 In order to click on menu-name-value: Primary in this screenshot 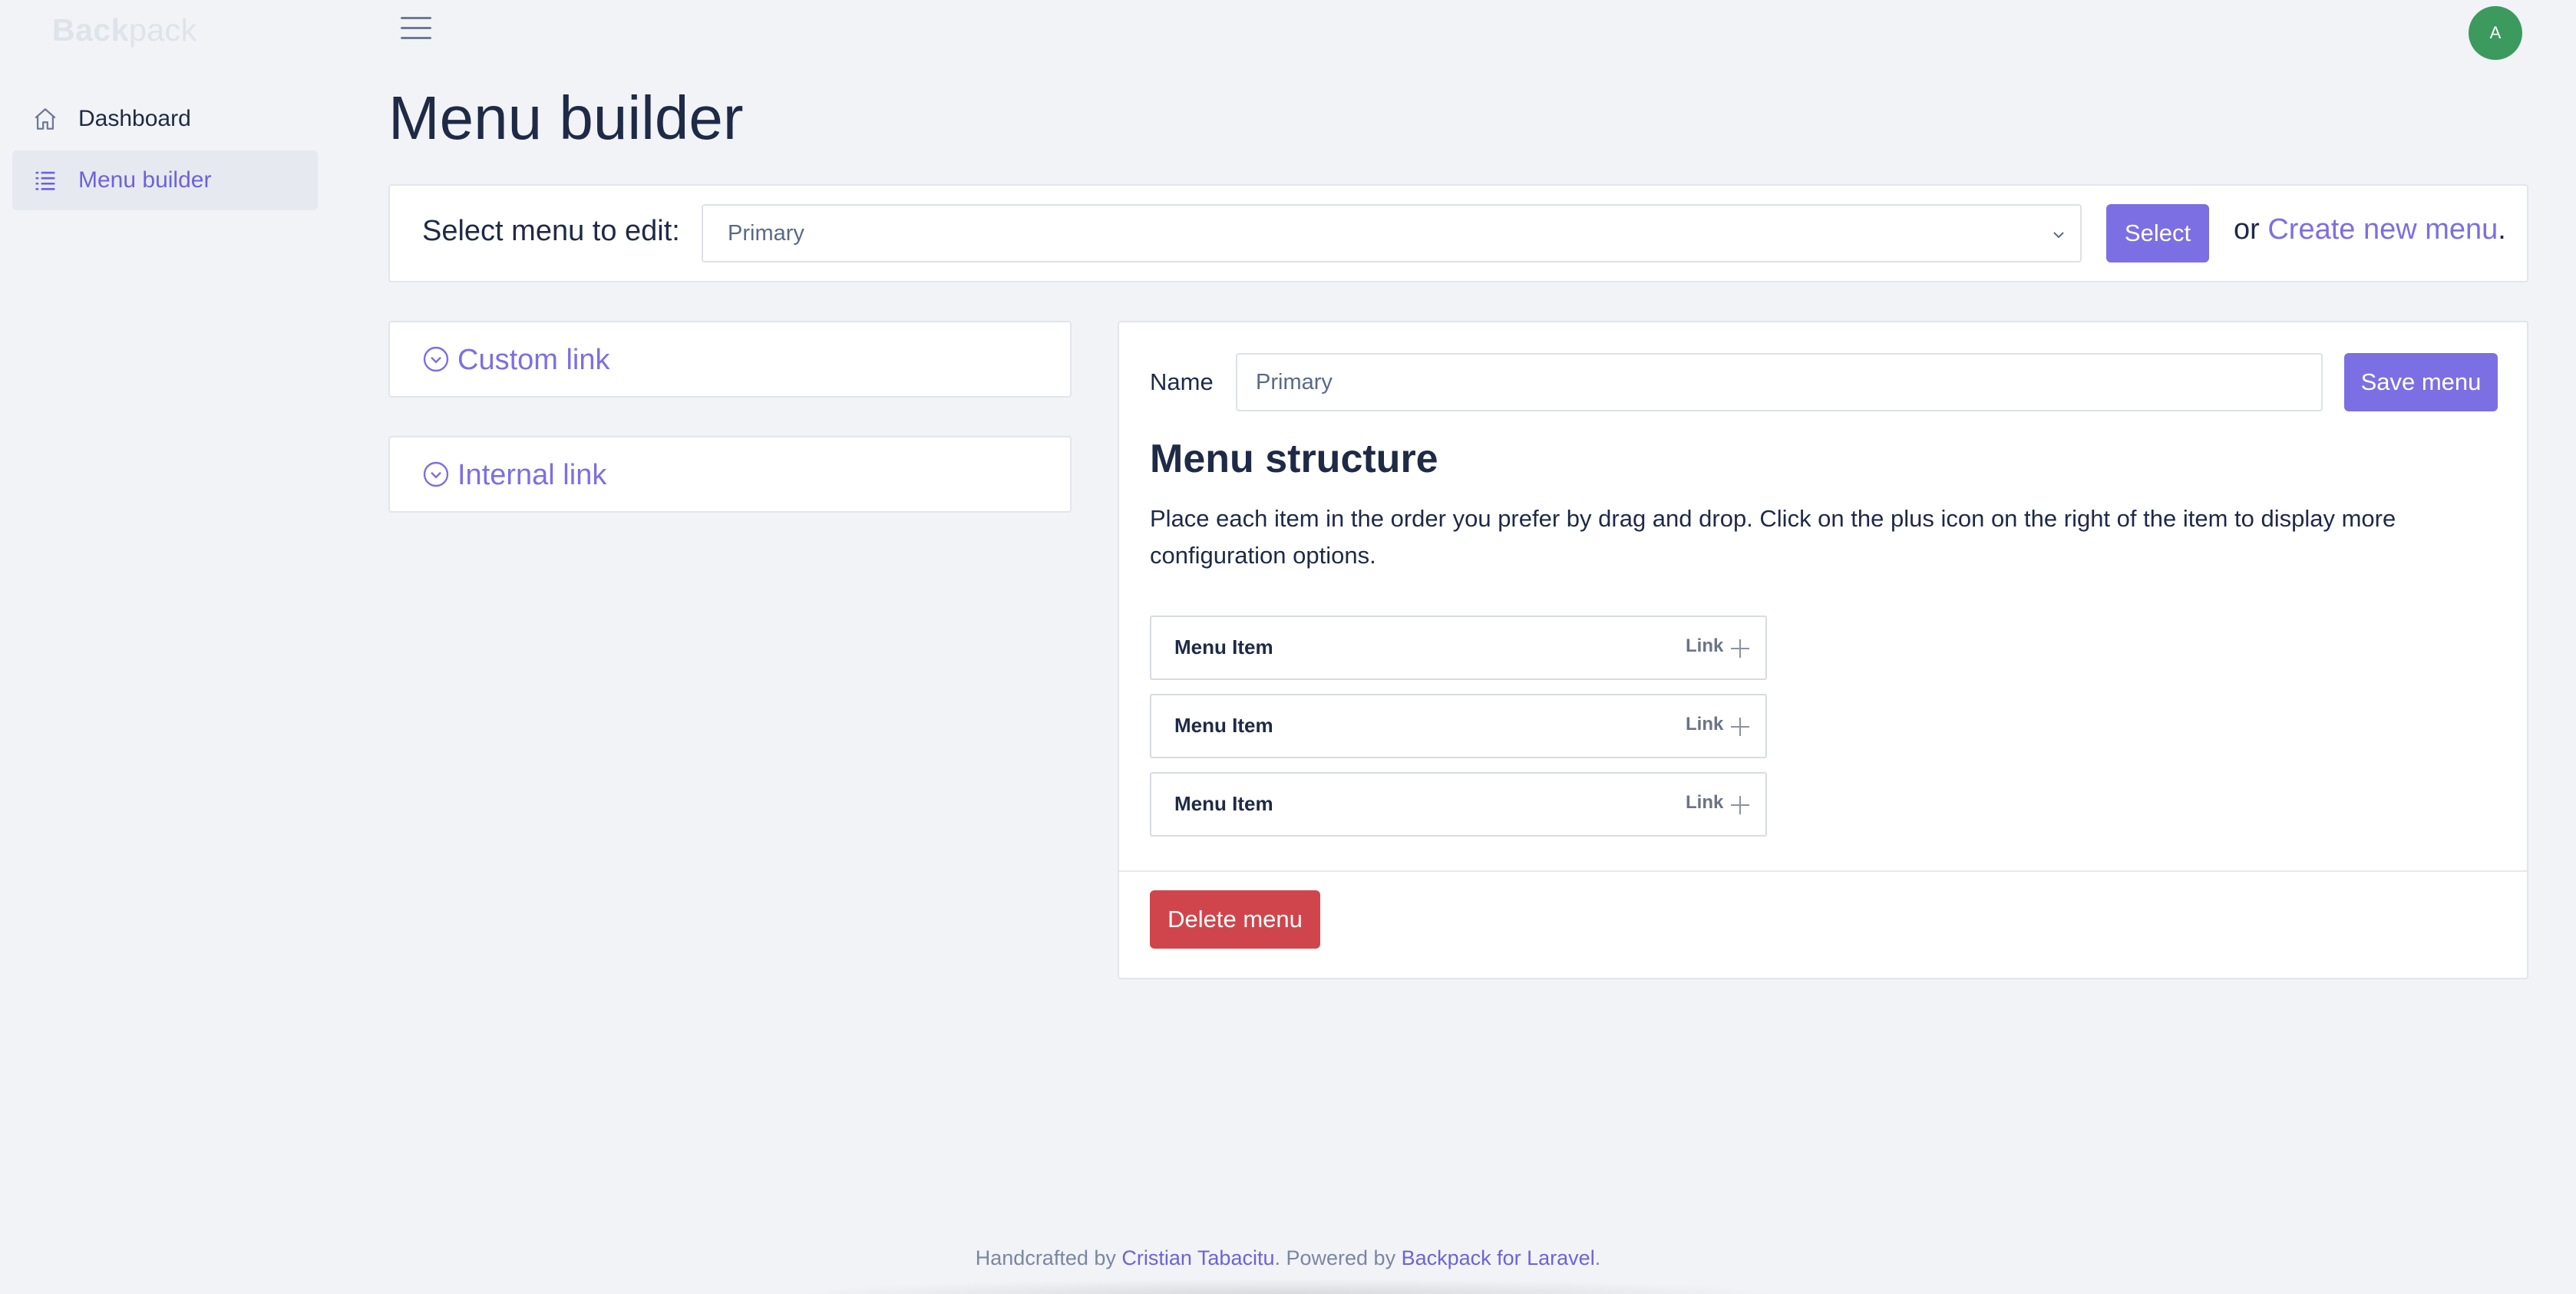, I will do `click(1294, 381)`.